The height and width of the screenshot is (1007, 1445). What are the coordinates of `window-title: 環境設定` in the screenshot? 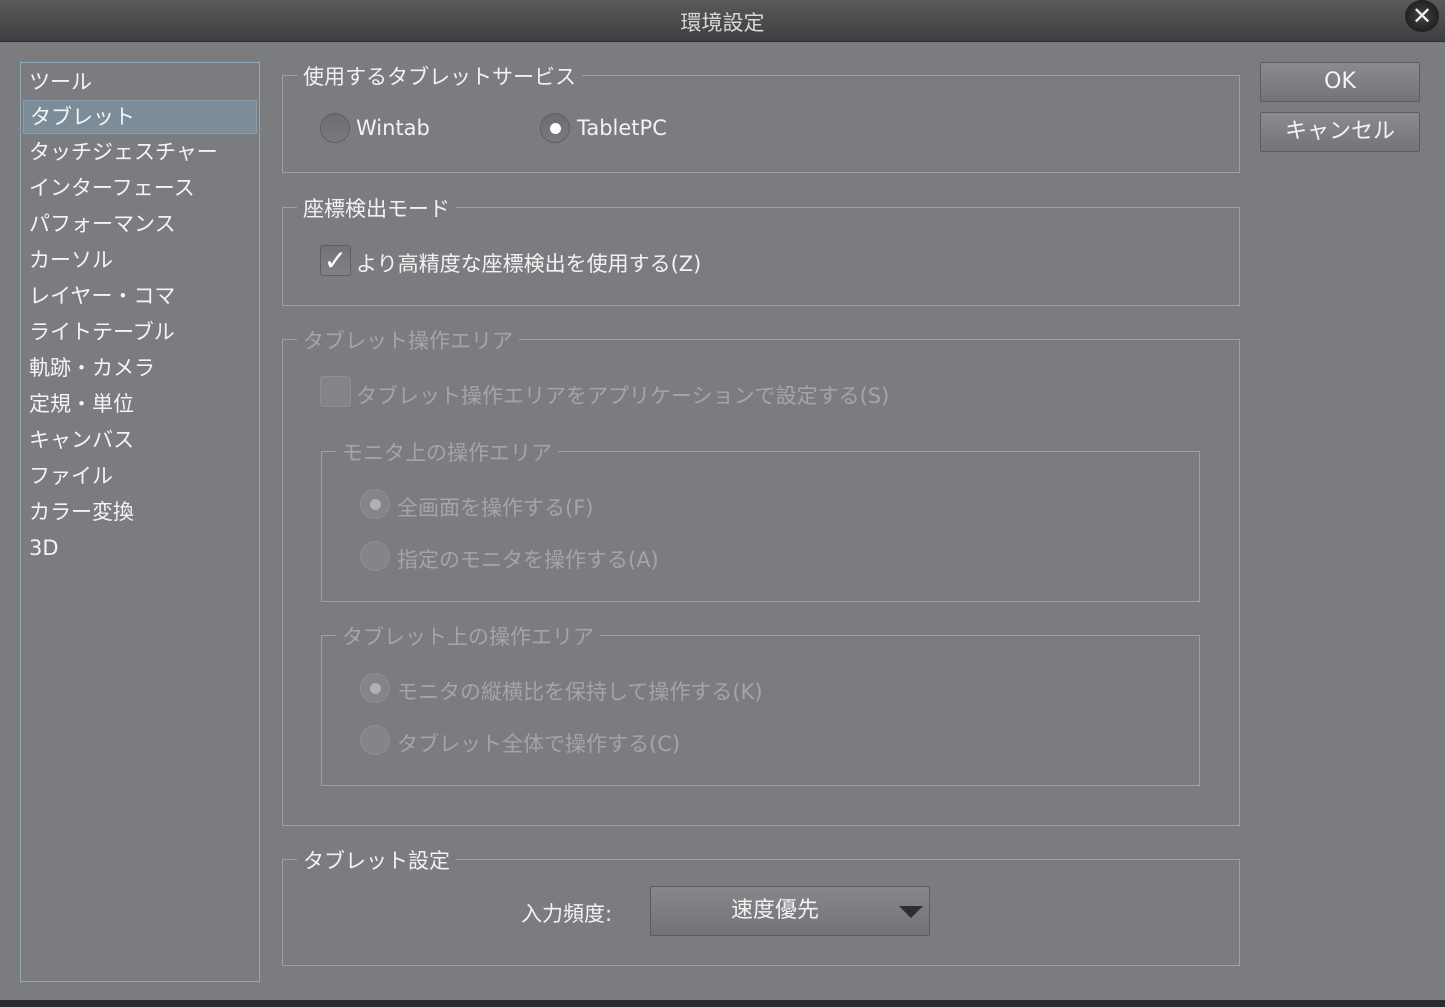 It's located at (722, 23).